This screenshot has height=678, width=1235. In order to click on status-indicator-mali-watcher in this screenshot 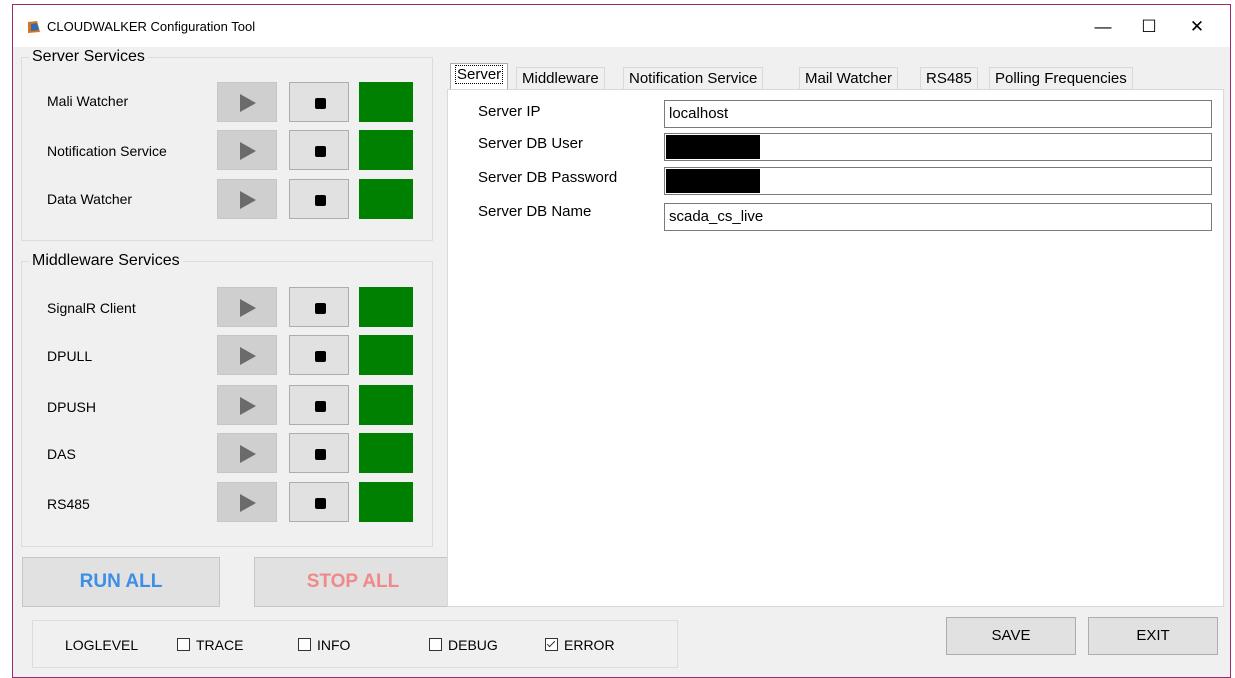, I will do `click(386, 102)`.